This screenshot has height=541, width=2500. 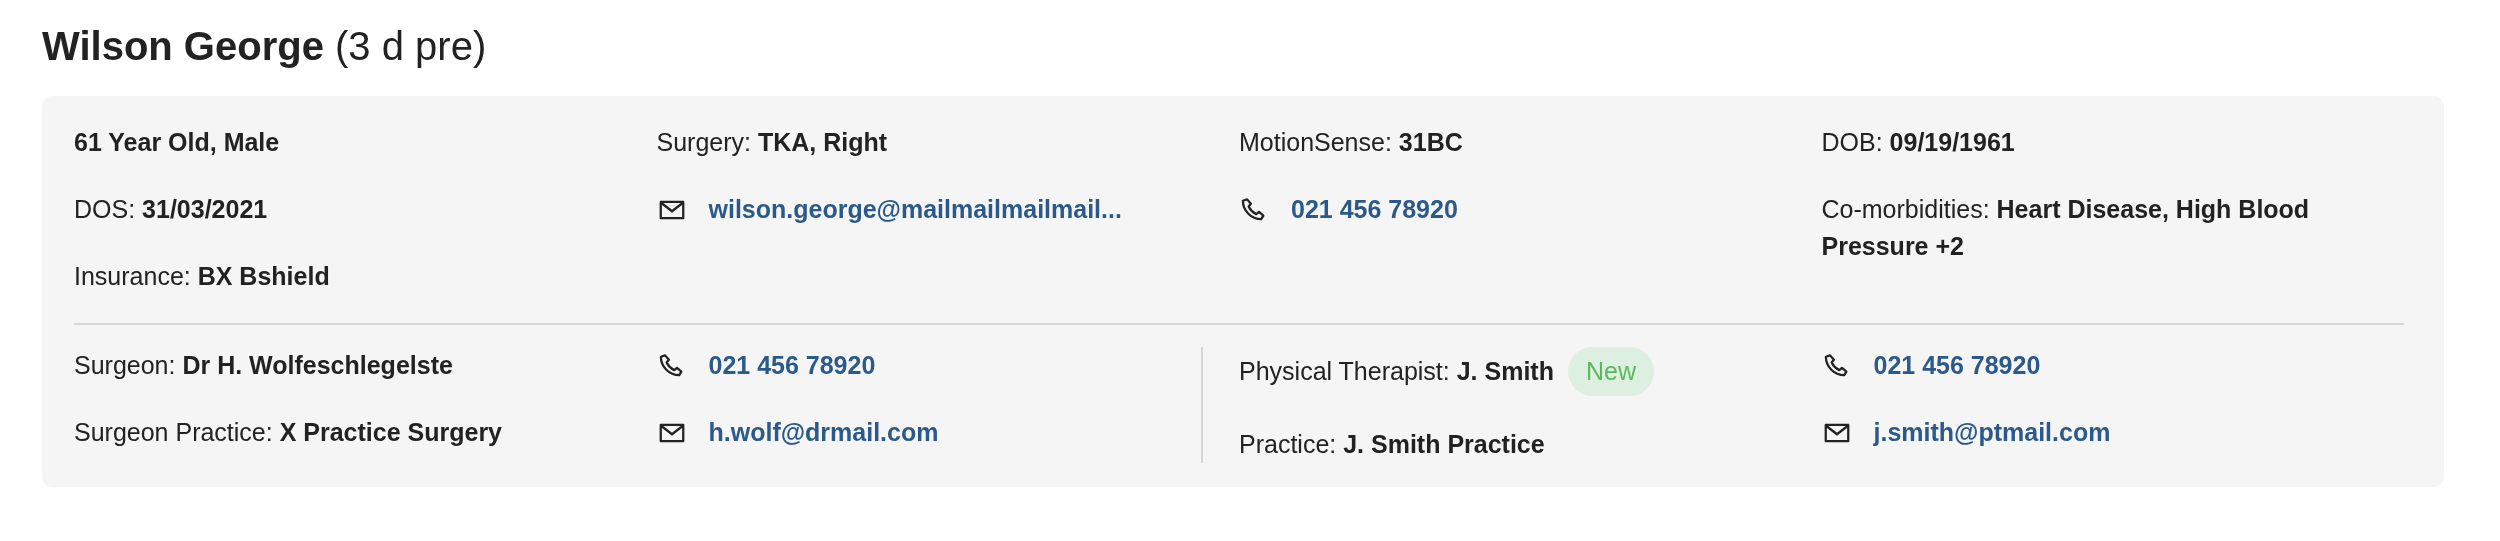 What do you see at coordinates (1392, 444) in the screenshot?
I see `detail-text: Practice: J. Smith Practice` at bounding box center [1392, 444].